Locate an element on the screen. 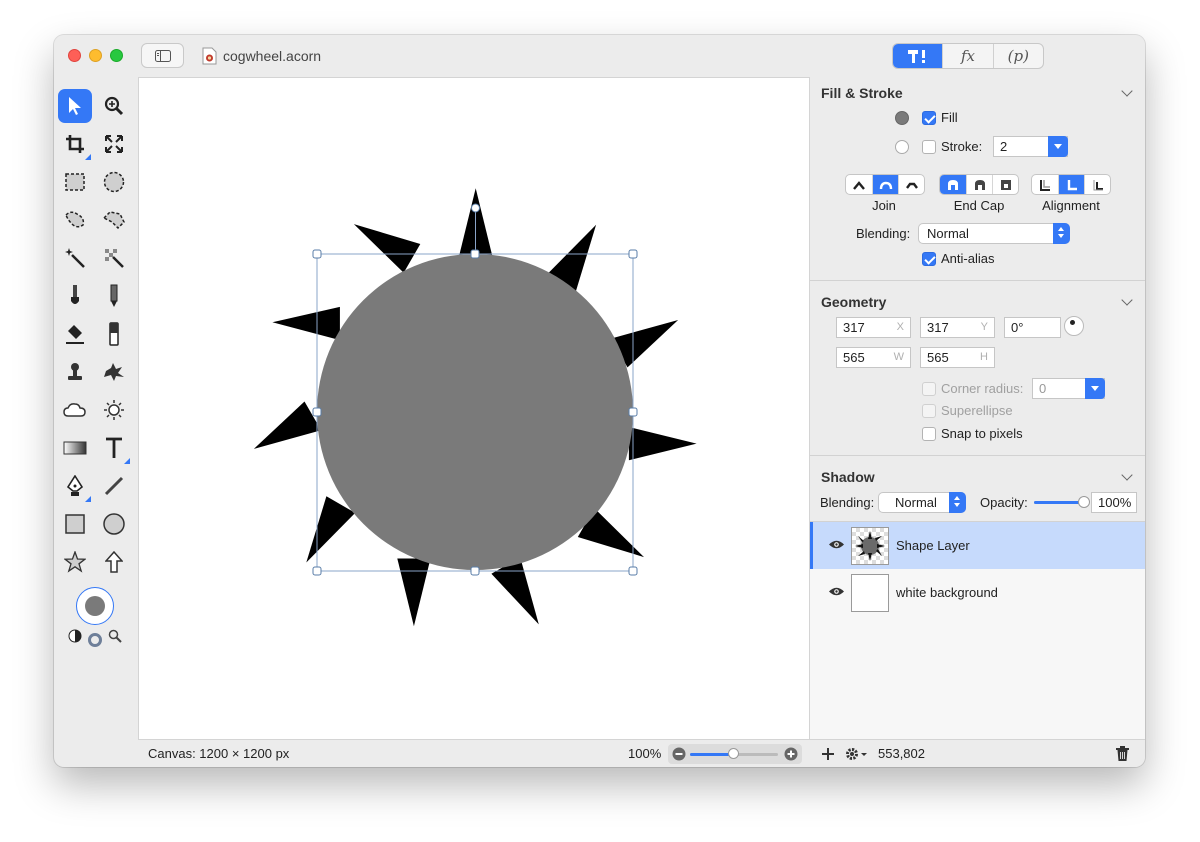 The width and height of the screenshot is (1200, 842). tab-effects: fx is located at coordinates (967, 56).